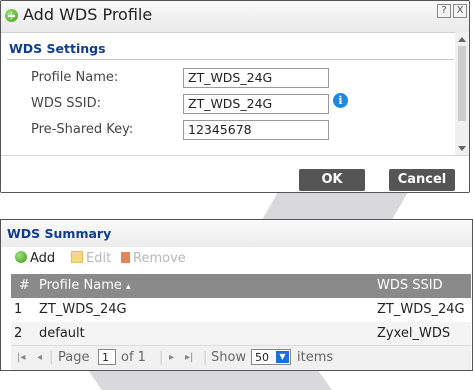 This screenshot has height=390, width=473. Describe the element at coordinates (24, 285) in the screenshot. I see `column-index: #` at that location.